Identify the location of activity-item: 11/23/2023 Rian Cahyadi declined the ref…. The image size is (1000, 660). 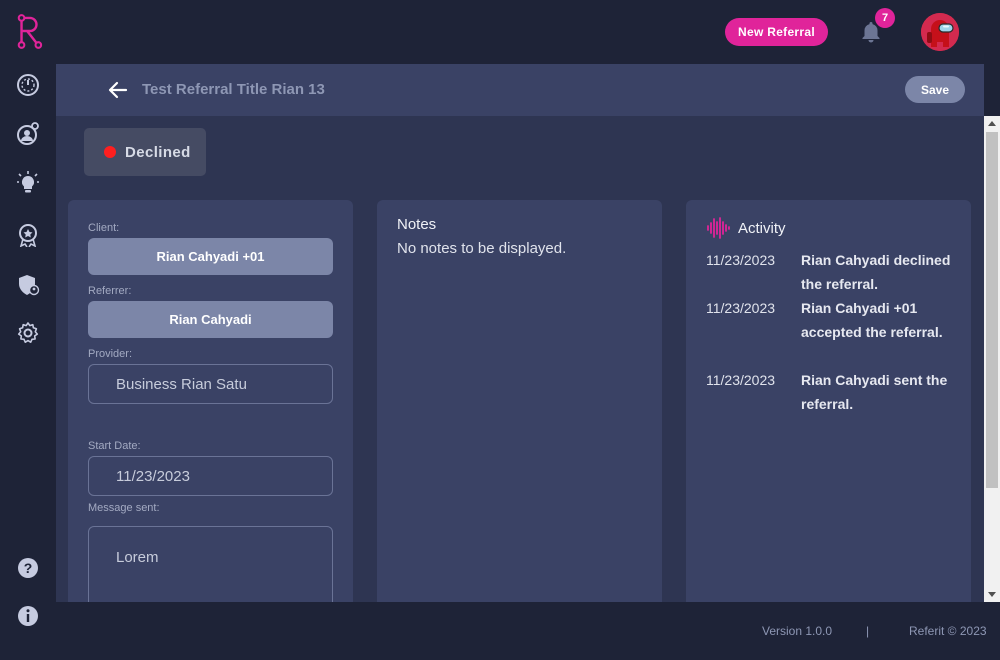
(831, 272).